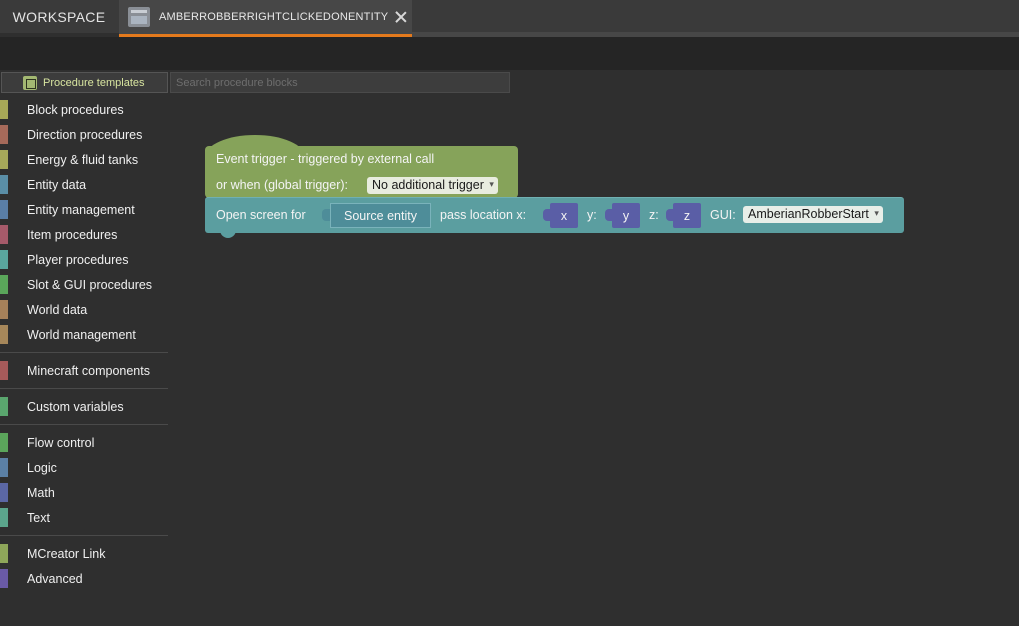 This screenshot has width=1019, height=626. What do you see at coordinates (84, 517) in the screenshot?
I see `sidebar-item-text: Text` at bounding box center [84, 517].